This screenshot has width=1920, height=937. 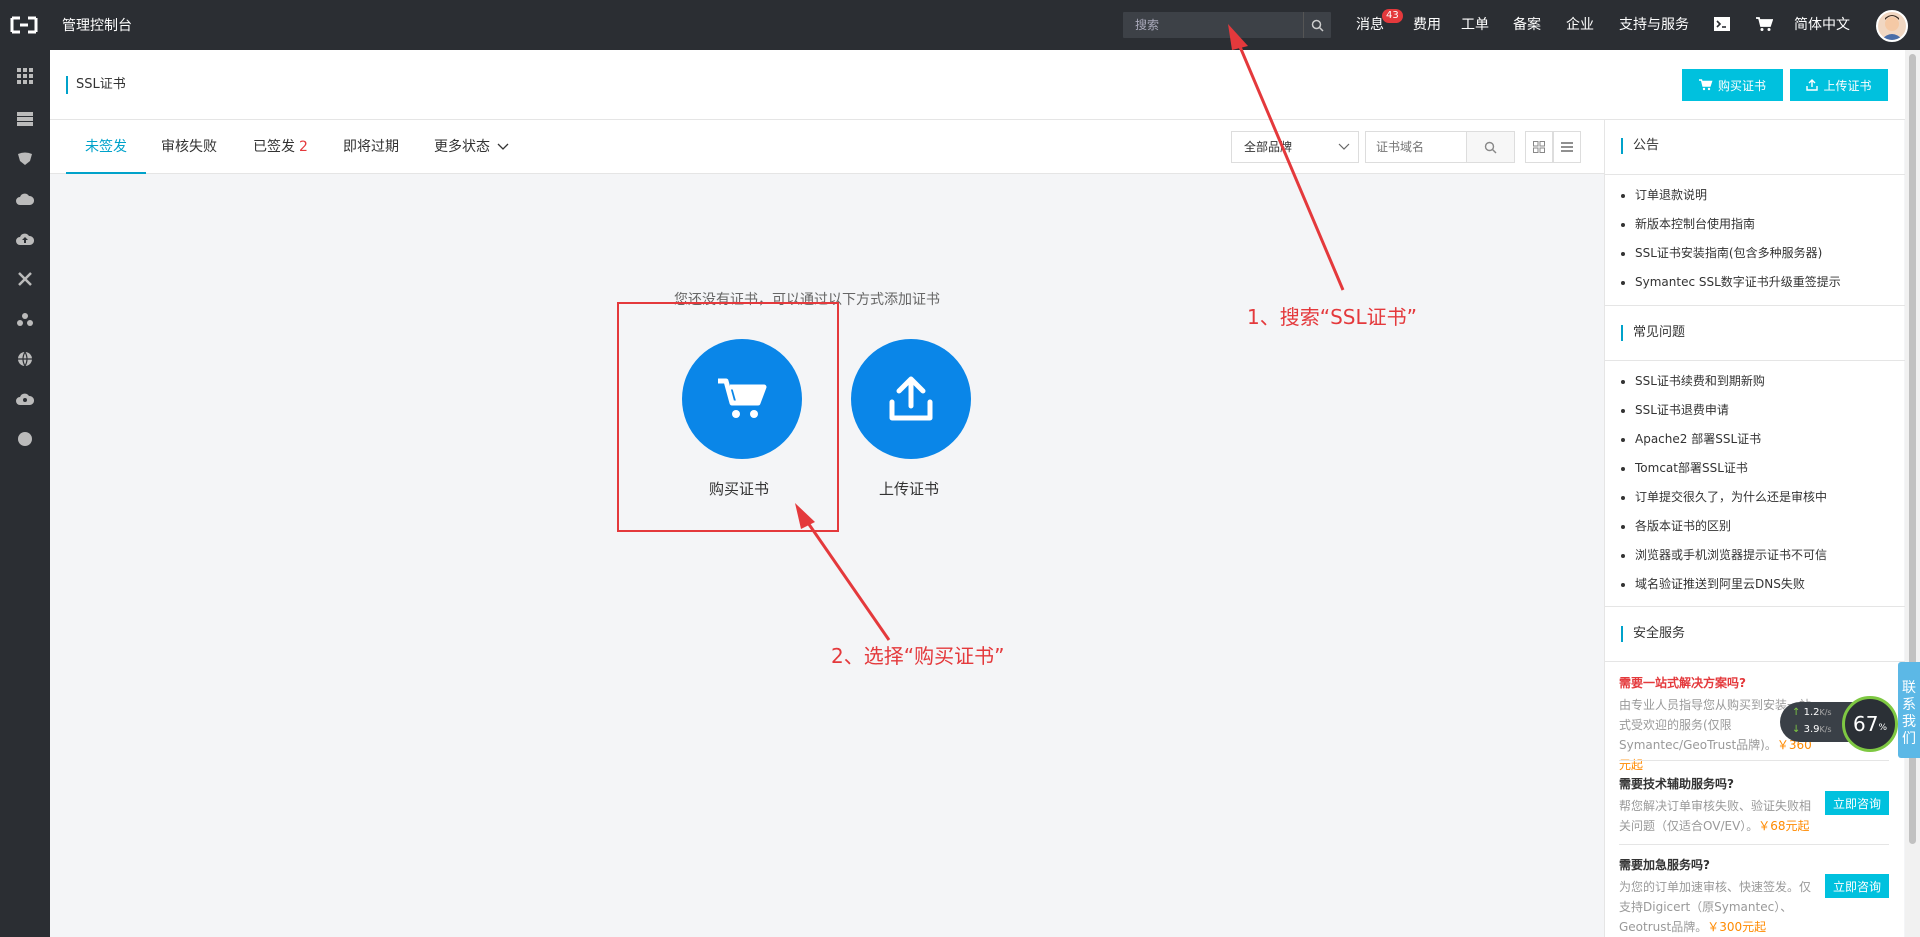 I want to click on arrow-to-search, so click(x=1286, y=157).